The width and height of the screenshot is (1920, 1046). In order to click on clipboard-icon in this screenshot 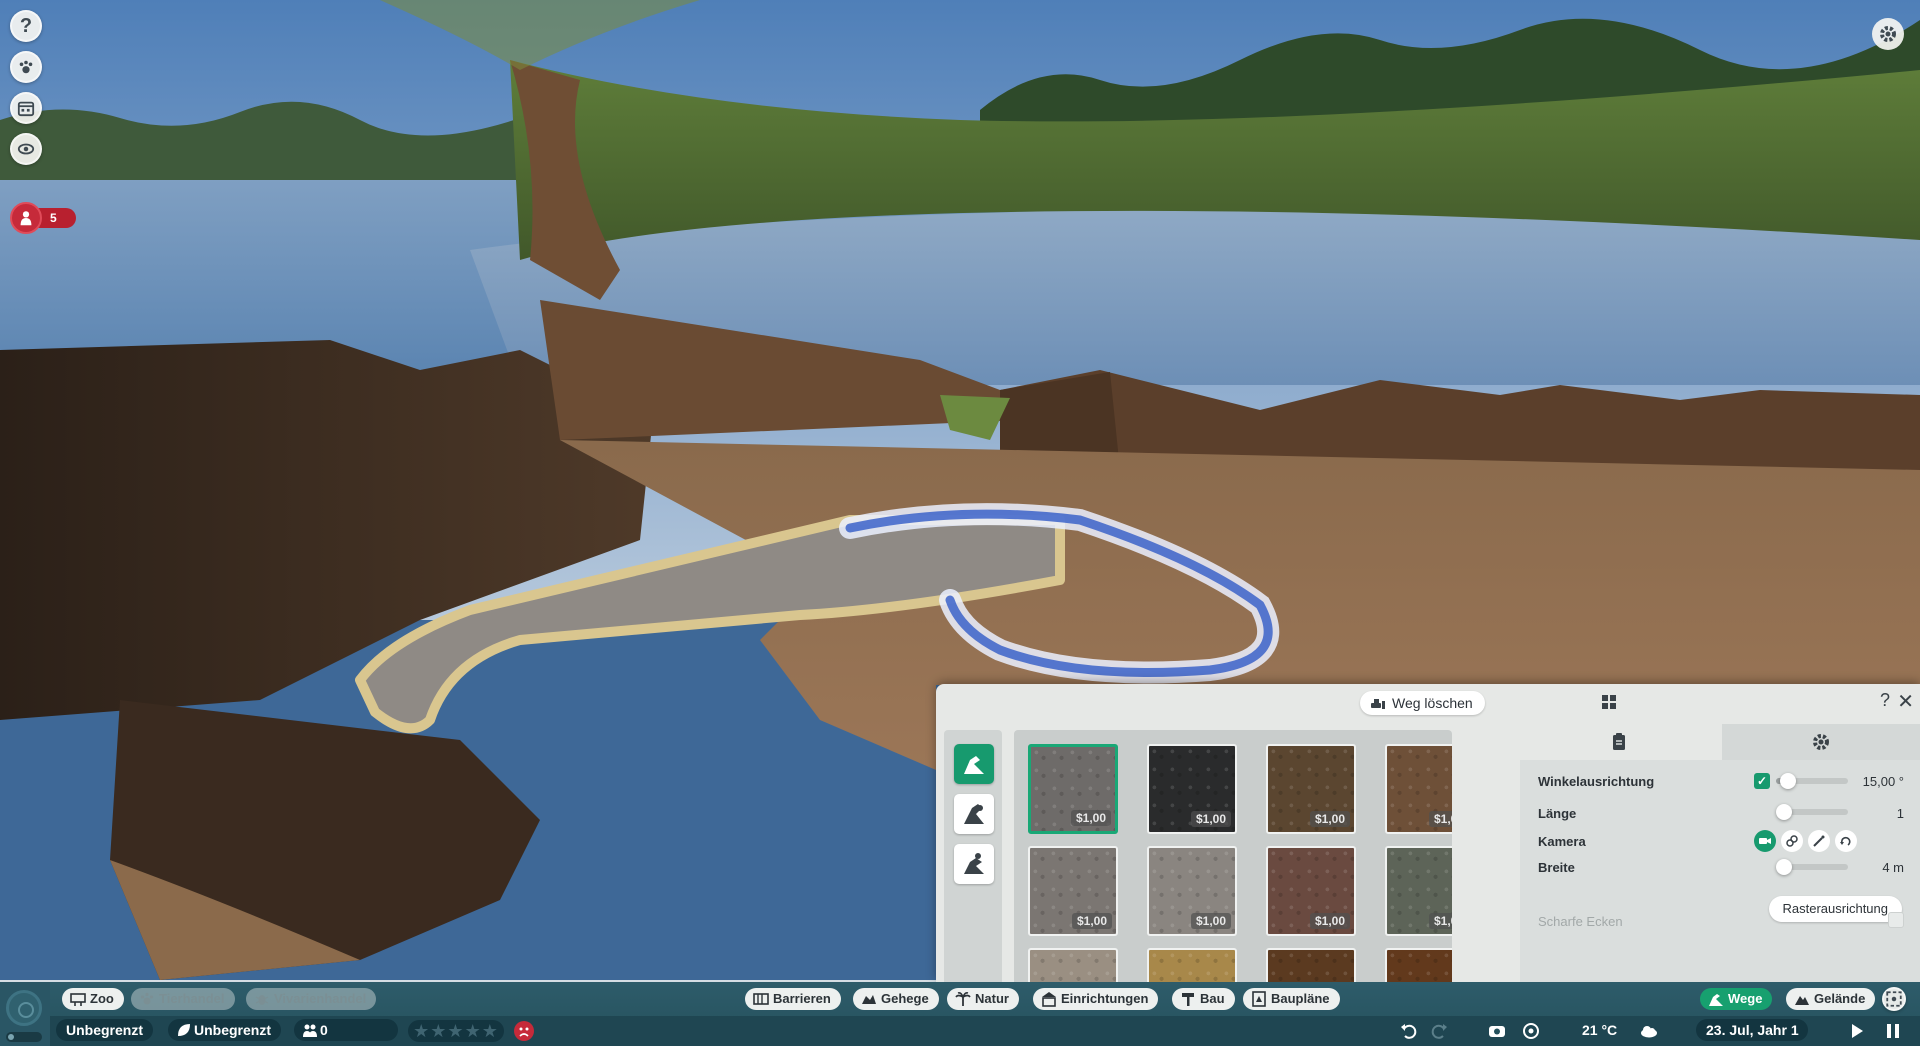, I will do `click(1619, 741)`.